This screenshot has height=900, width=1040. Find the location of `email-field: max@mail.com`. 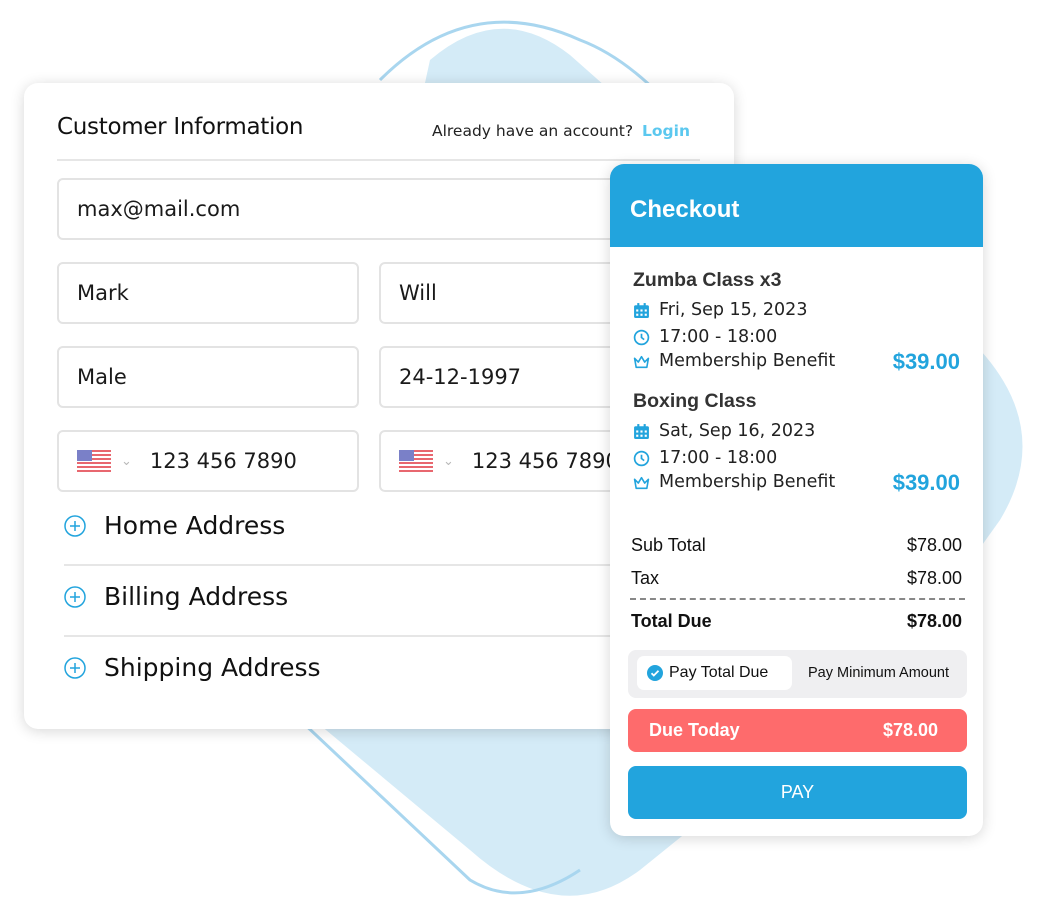

email-field: max@mail.com is located at coordinates (378, 209).